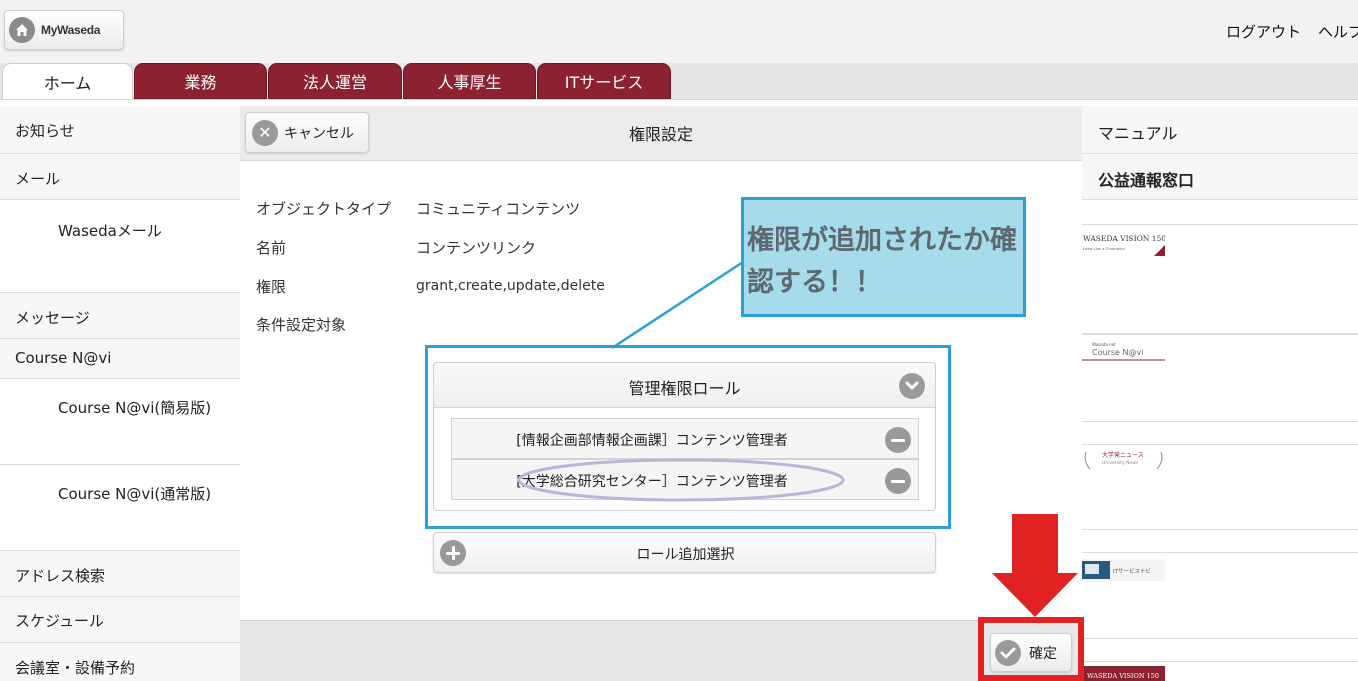 The width and height of the screenshot is (1358, 681). I want to click on down-arrow-icon, so click(1035, 565).